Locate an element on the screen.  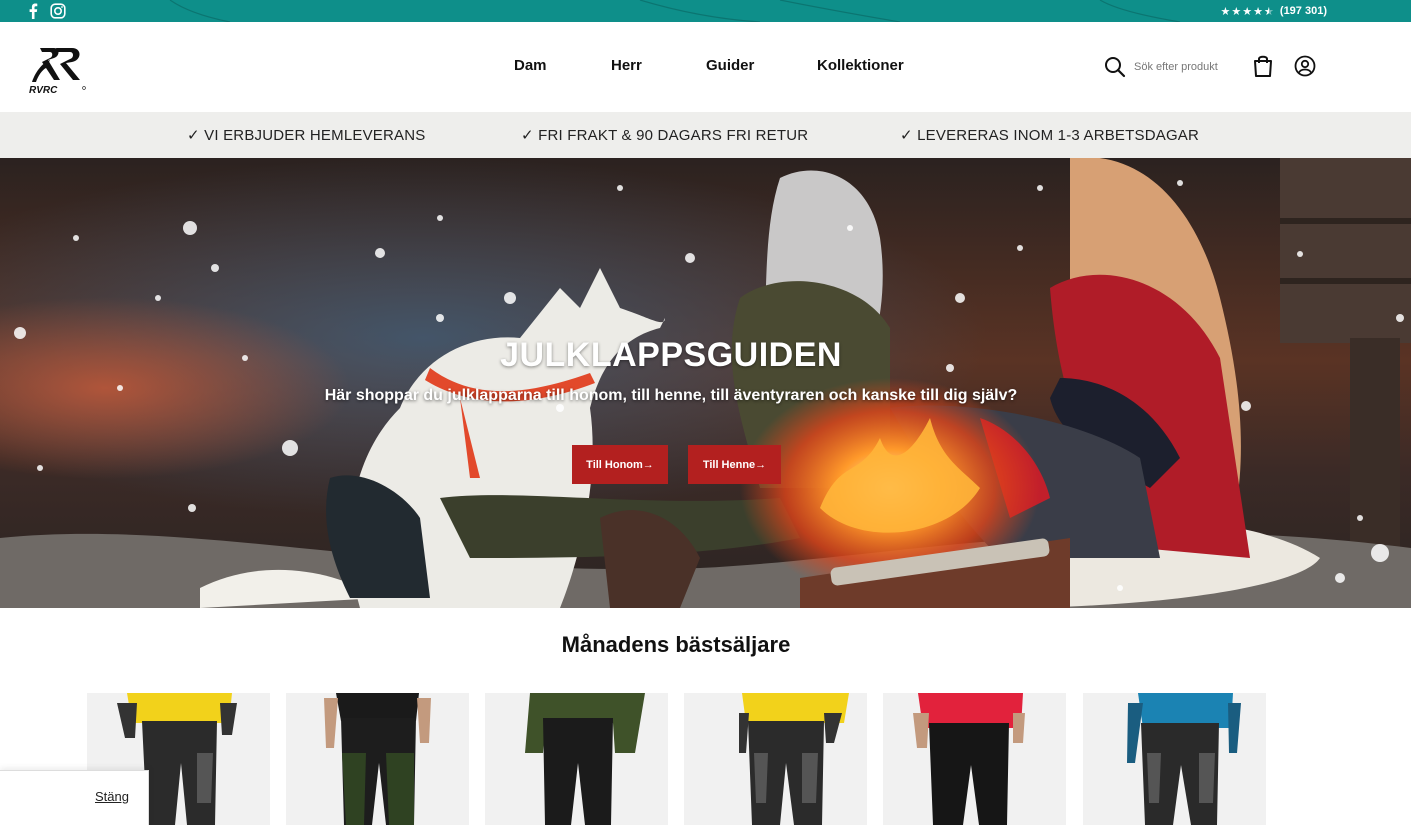
shopping-bag-icon is located at coordinates (1263, 66).